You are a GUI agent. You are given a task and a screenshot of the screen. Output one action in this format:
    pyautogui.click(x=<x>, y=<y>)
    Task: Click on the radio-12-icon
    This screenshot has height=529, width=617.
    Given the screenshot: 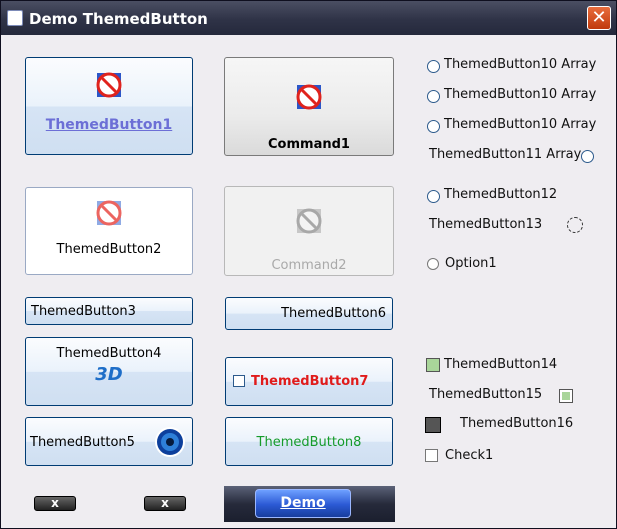 What is the action you would take?
    pyautogui.click(x=433, y=196)
    